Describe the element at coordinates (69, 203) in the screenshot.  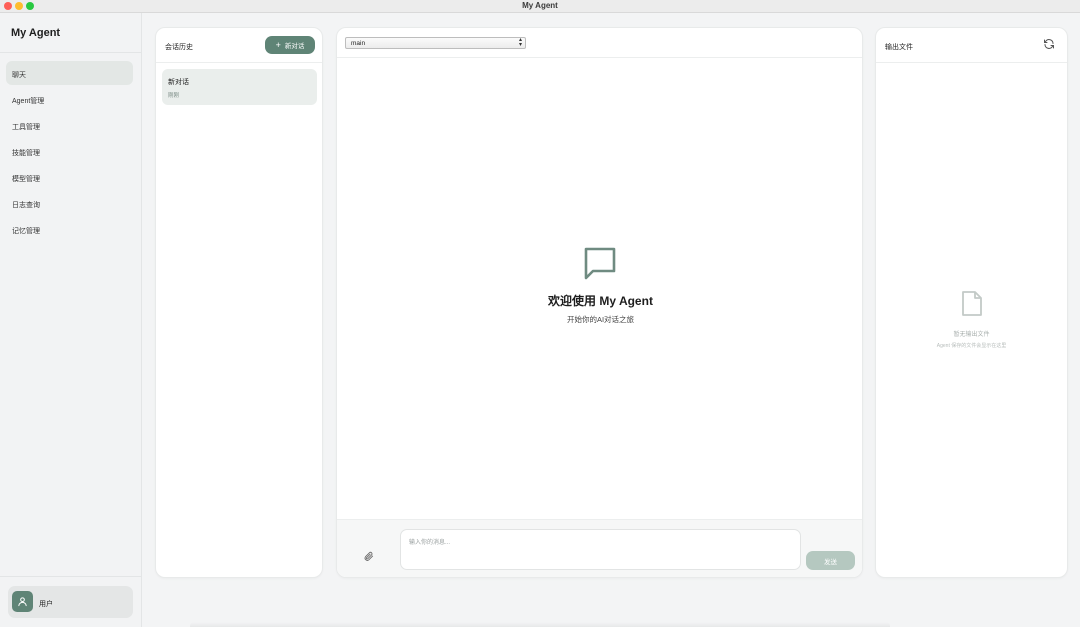
I see `sidebar-item-logs: 日志查询` at that location.